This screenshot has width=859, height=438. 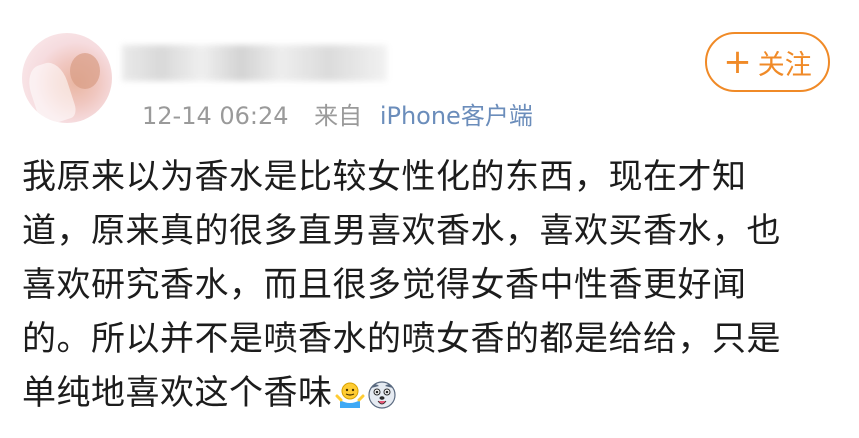 What do you see at coordinates (384, 177) in the screenshot?
I see `post-text-line: 我原来以为香水是比较女性化的东西，现在才知` at bounding box center [384, 177].